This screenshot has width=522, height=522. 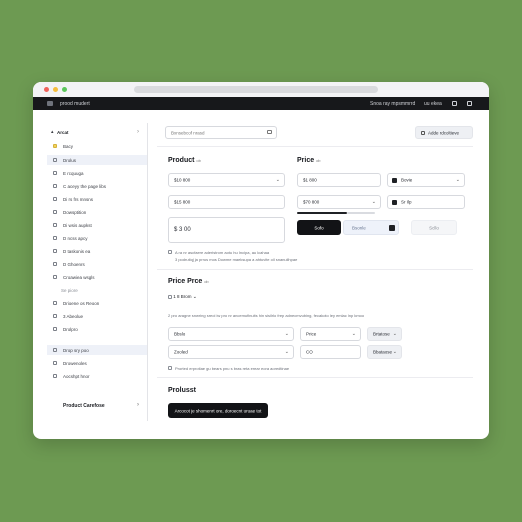 What do you see at coordinates (339, 202) in the screenshot?
I see `price-field: $70 800 ⌄` at bounding box center [339, 202].